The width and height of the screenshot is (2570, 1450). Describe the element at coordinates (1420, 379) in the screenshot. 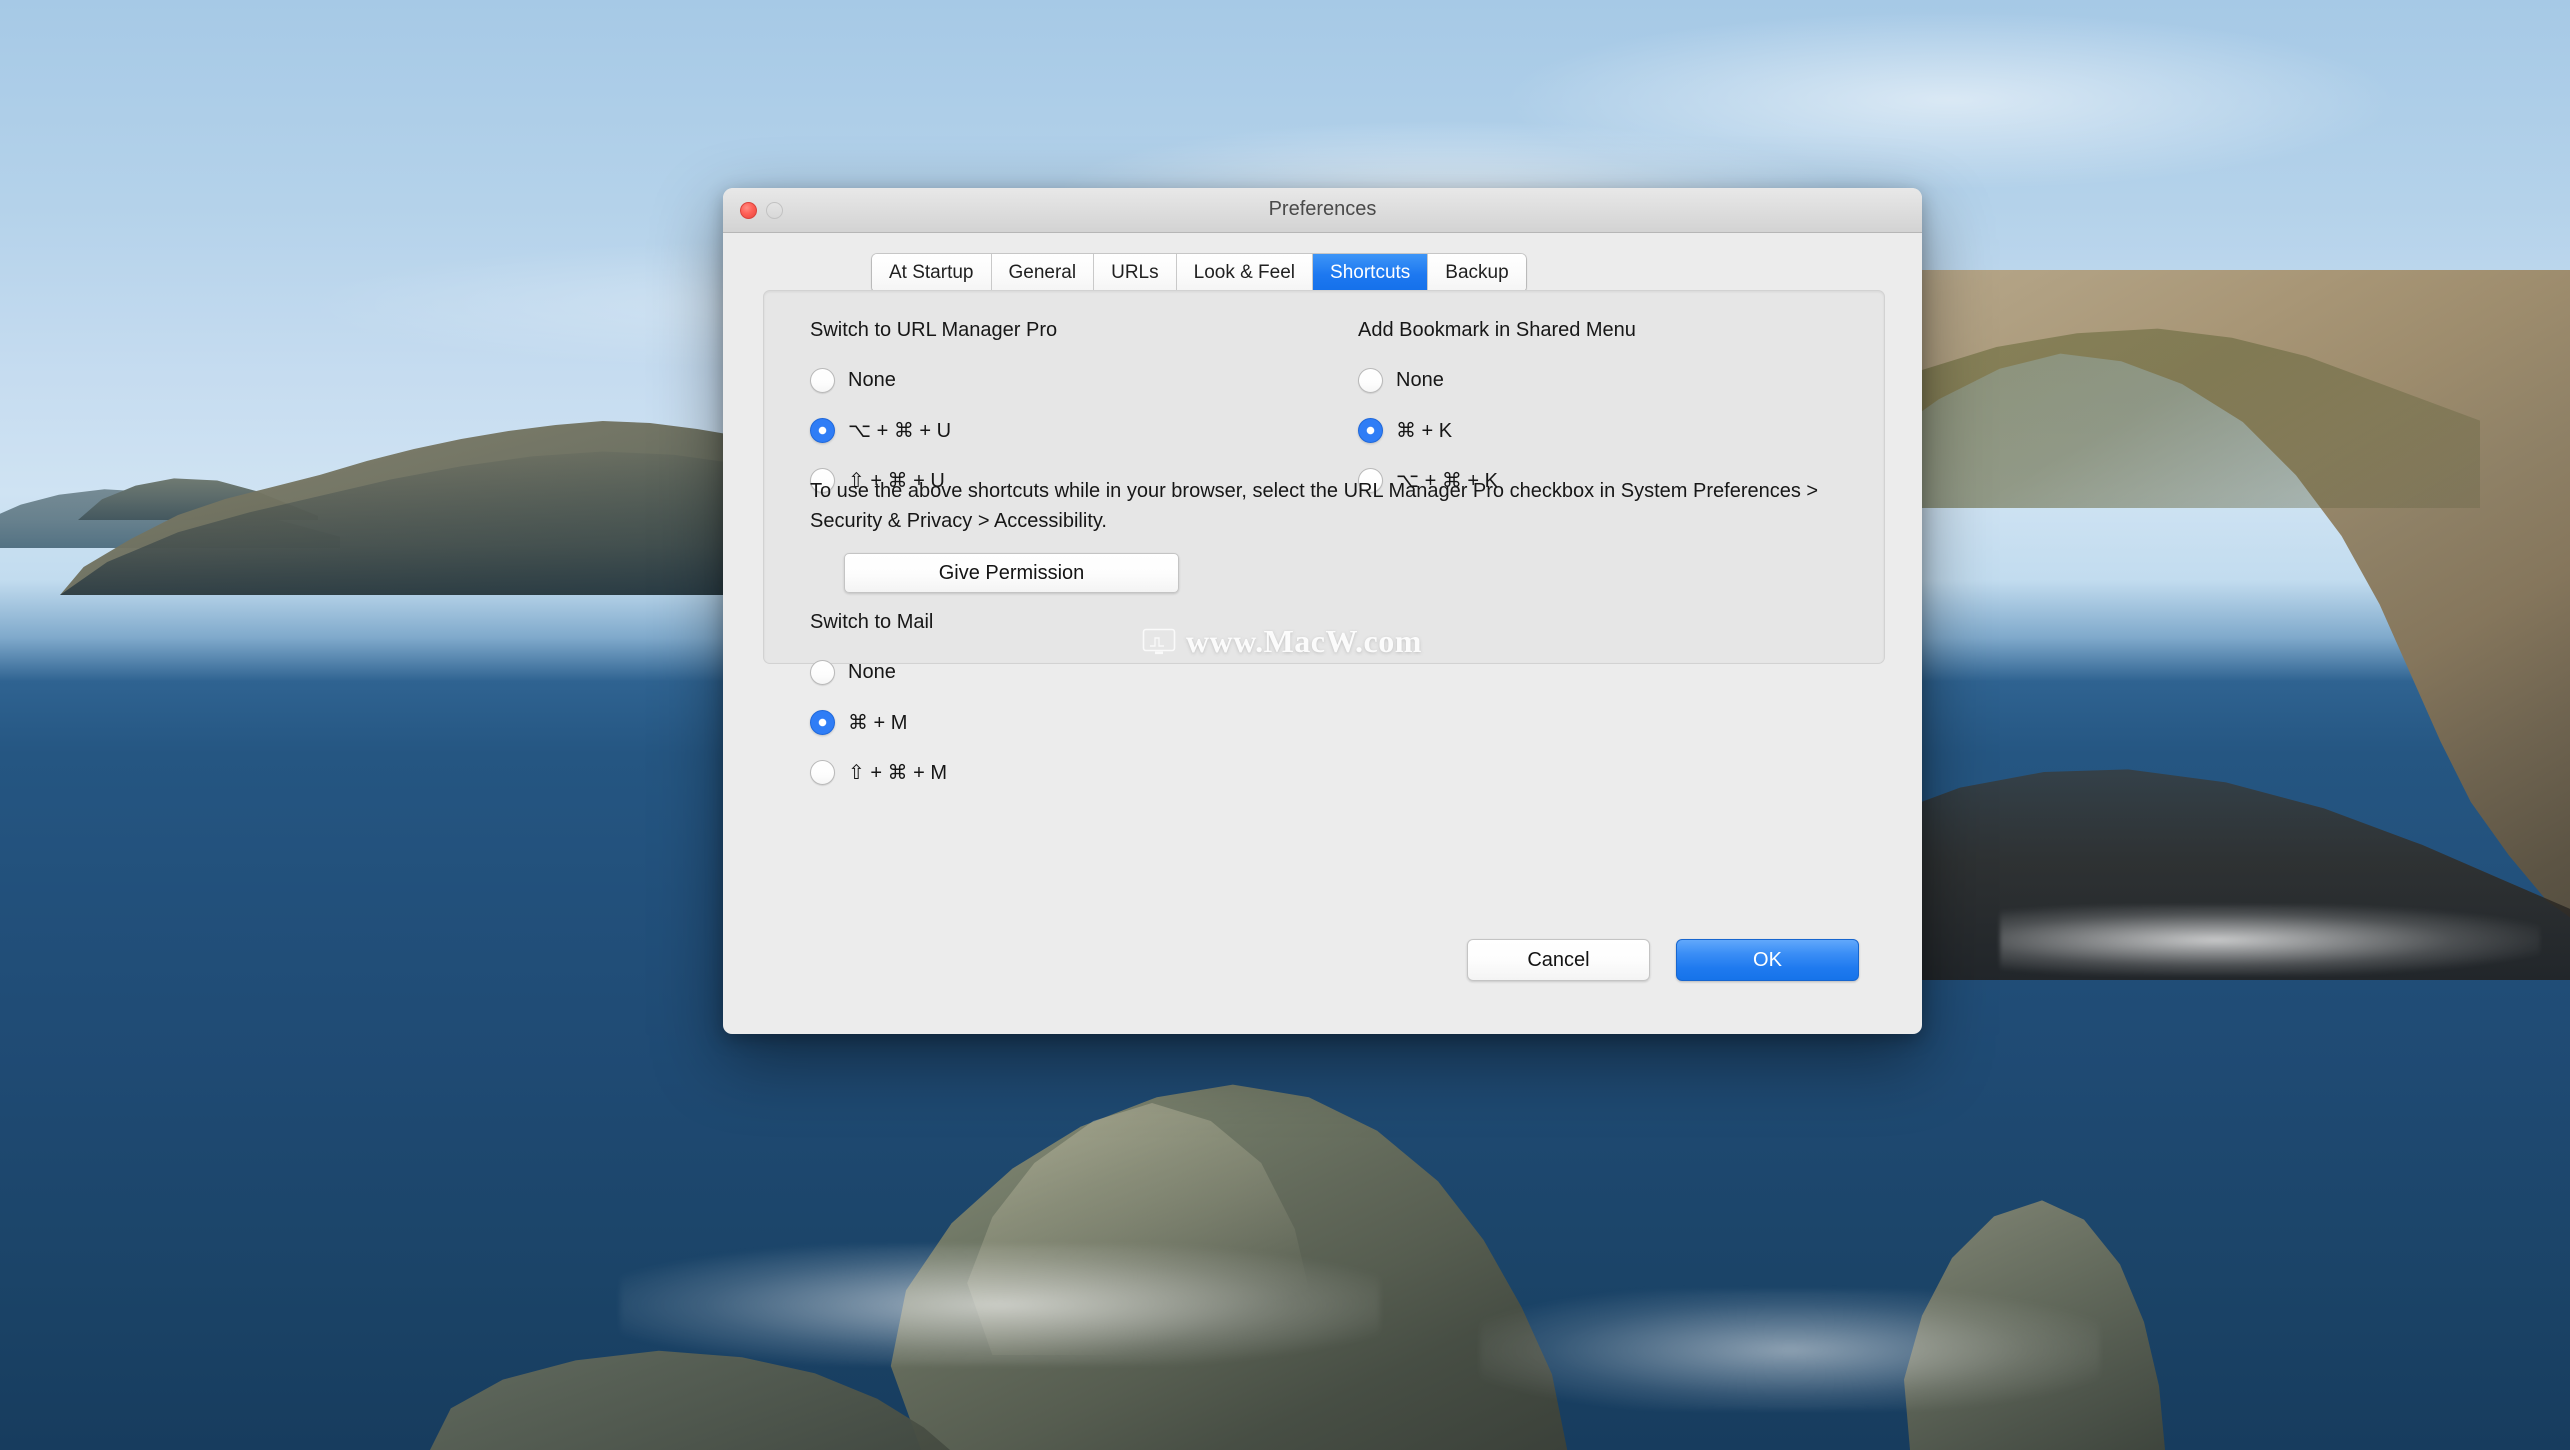

I see `radio-label-bookmark-none: None` at that location.